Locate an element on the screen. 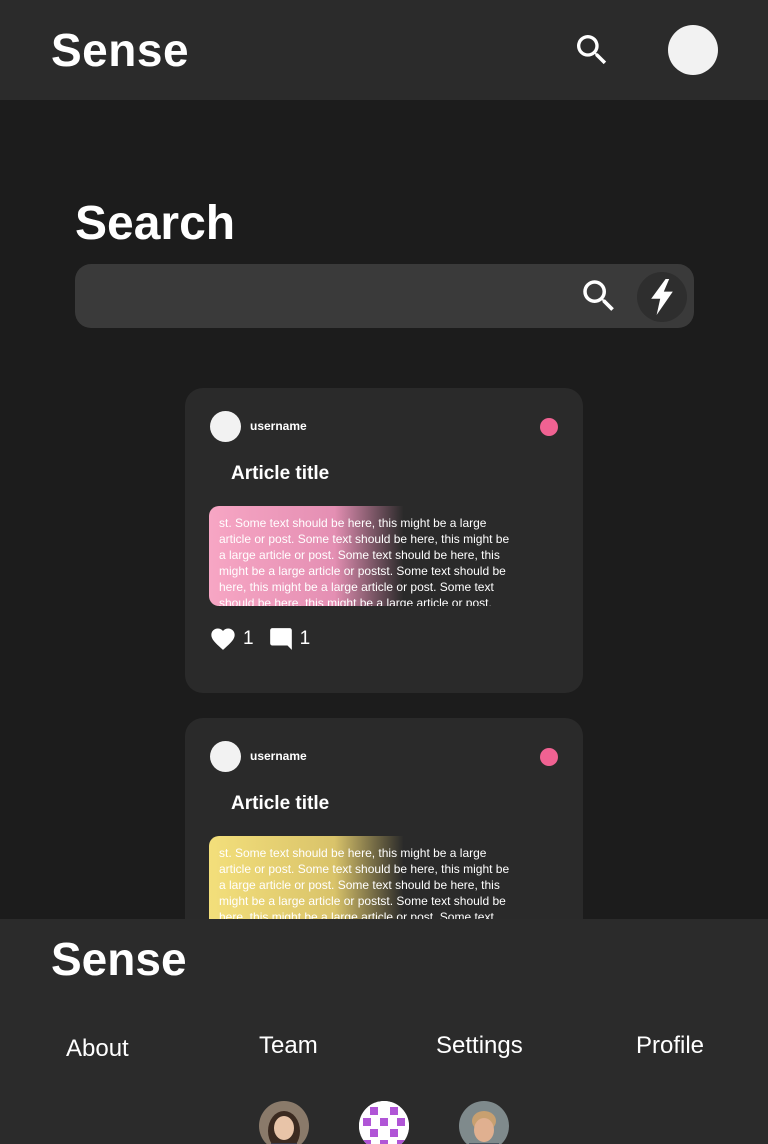  heart-icon is located at coordinates (223, 639).